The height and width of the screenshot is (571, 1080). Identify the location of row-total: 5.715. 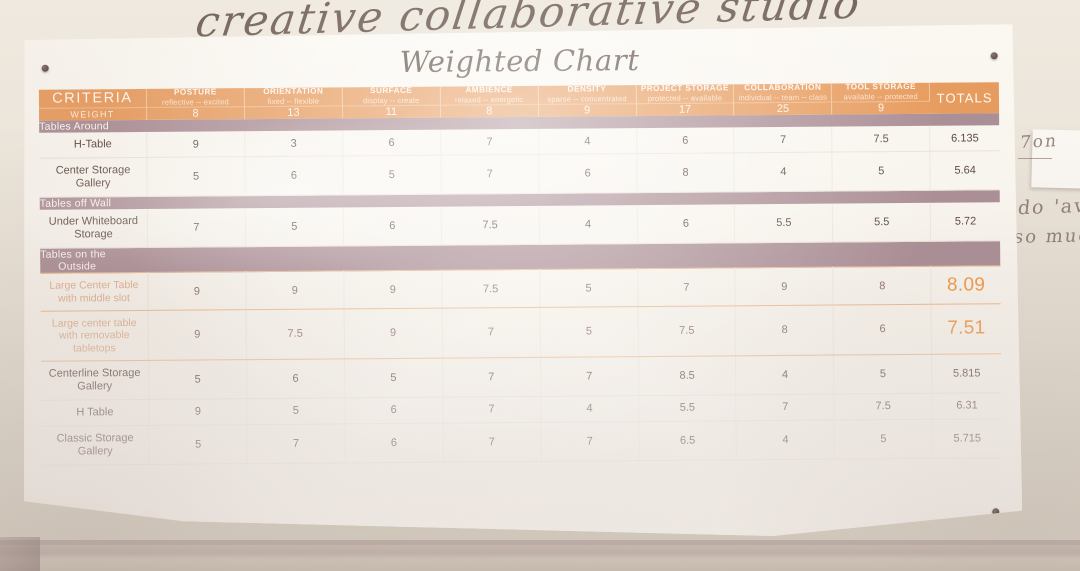
(967, 438).